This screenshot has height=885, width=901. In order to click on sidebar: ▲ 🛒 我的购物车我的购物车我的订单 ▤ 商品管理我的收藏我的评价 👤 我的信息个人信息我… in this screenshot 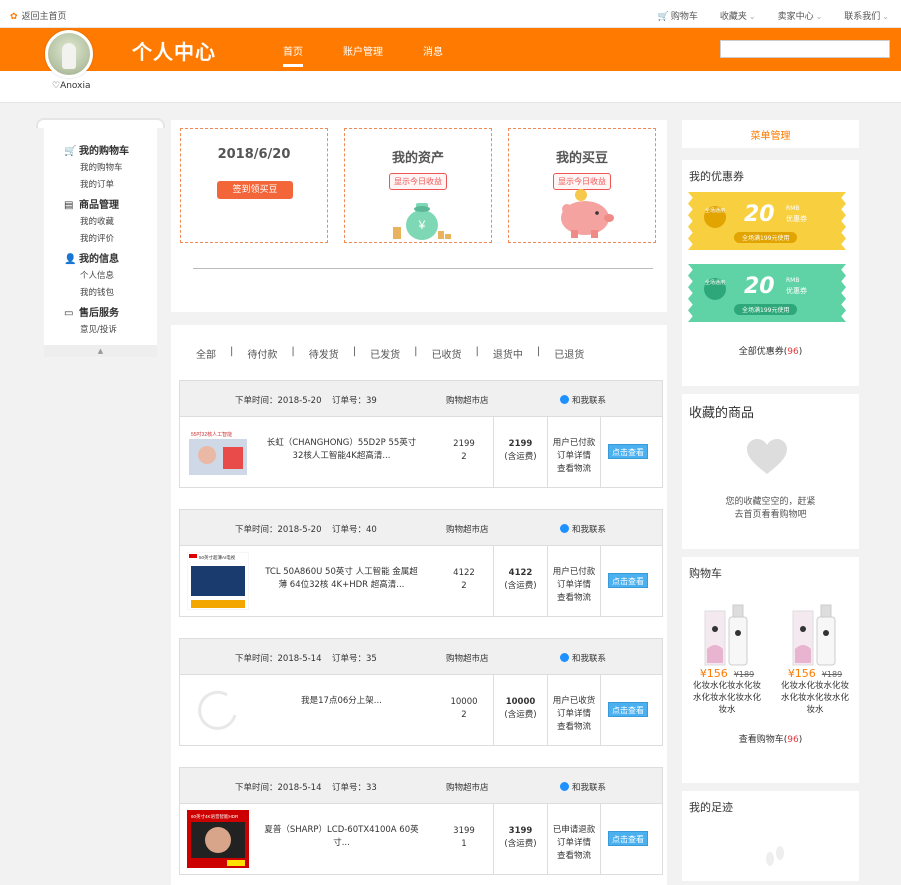, I will do `click(100, 237)`.